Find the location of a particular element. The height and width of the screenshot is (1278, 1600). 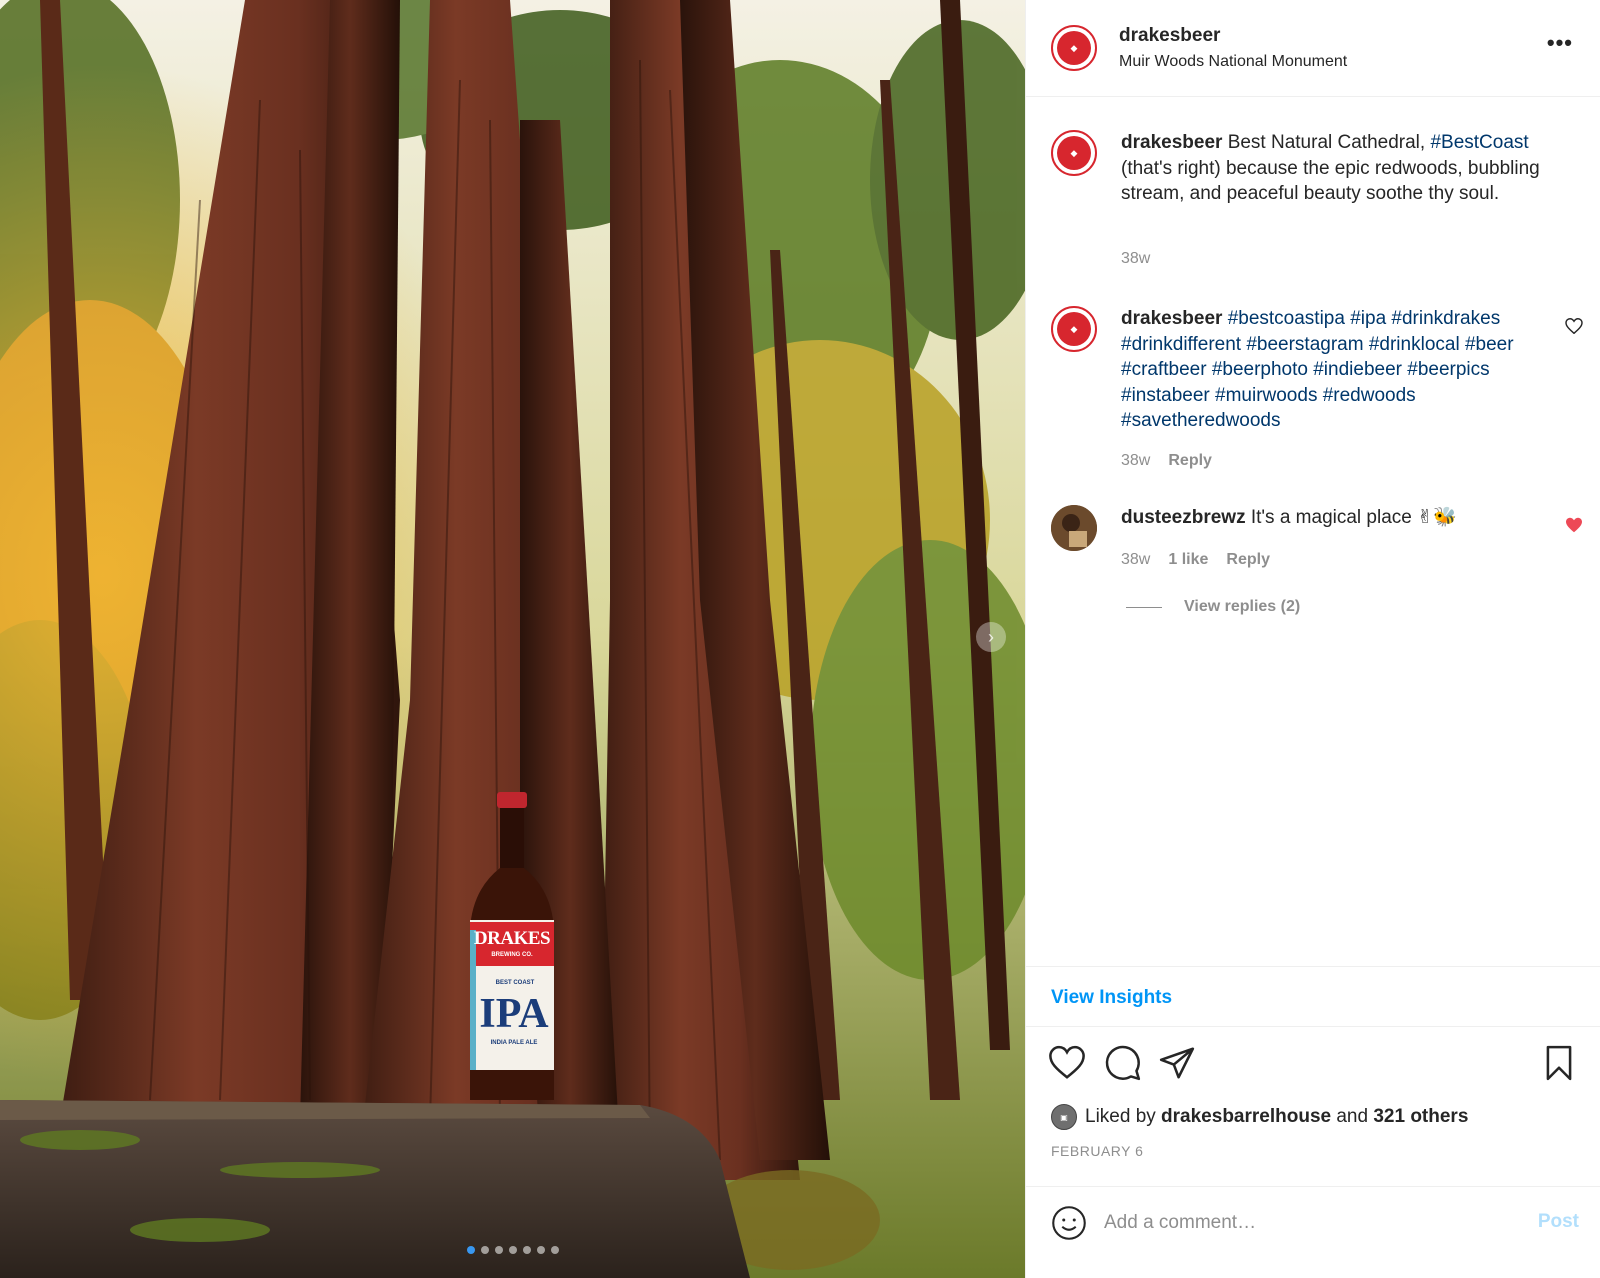

more-icon: ••• is located at coordinates (1560, 43).